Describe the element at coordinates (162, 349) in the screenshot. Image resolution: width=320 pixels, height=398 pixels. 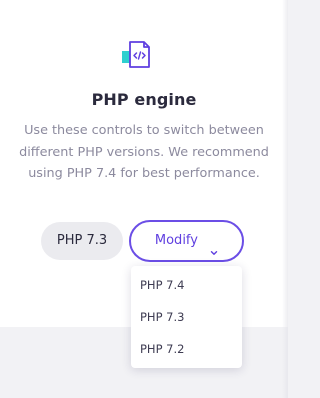
I see `dropdown-option-php-7-2: PHP 7.2` at that location.